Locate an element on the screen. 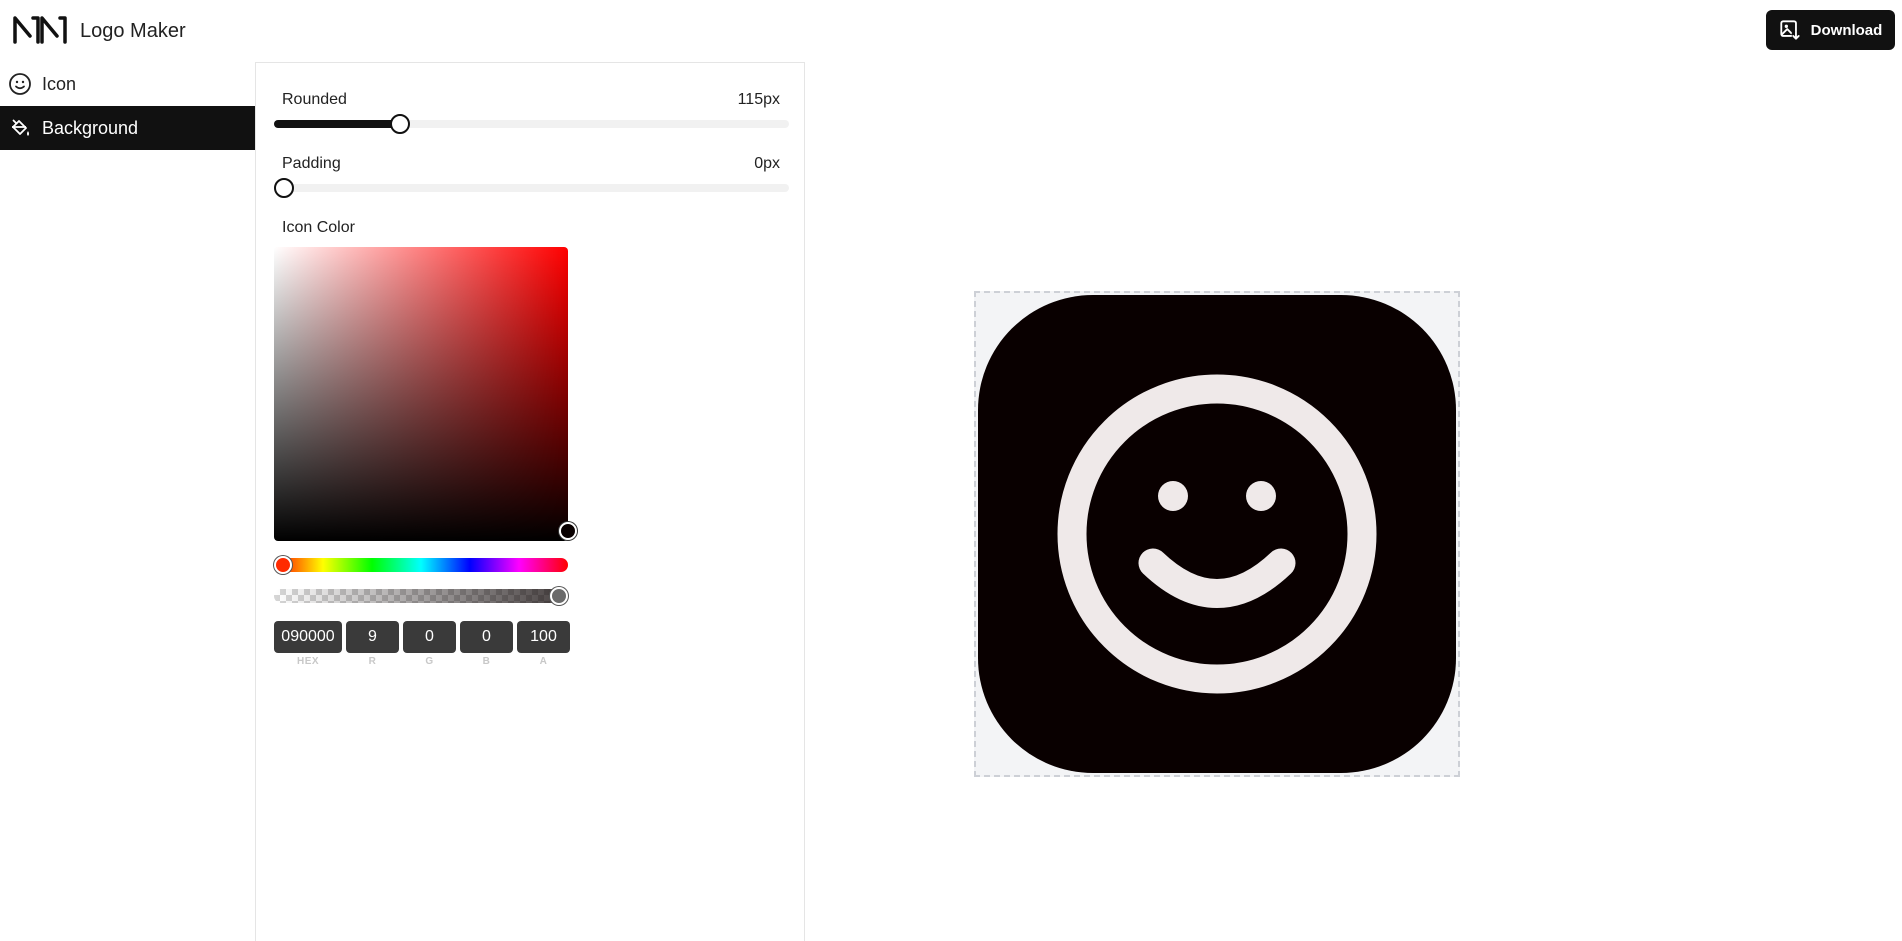 This screenshot has height=941, width=1902. a-input is located at coordinates (543, 637).